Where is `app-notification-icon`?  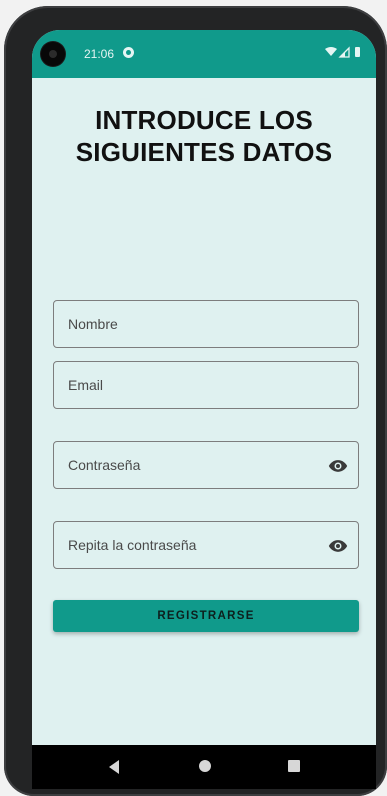
app-notification-icon is located at coordinates (128, 52).